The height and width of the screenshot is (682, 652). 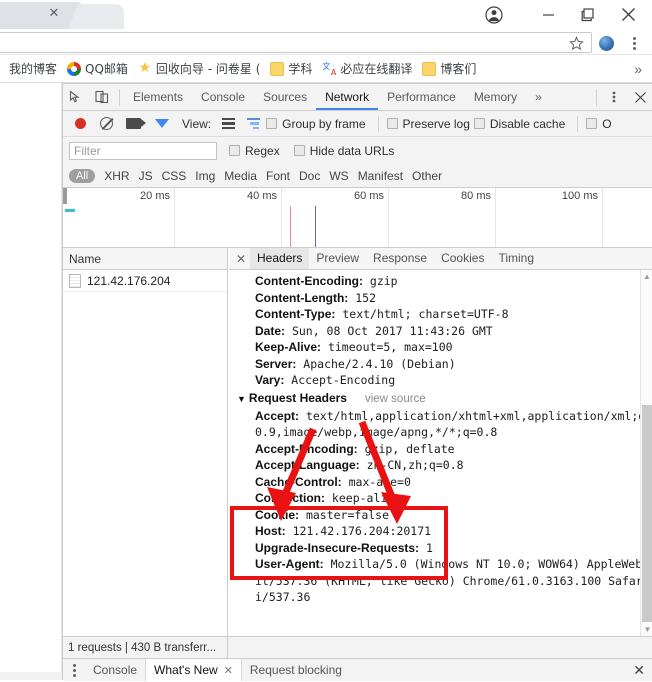 What do you see at coordinates (347, 97) in the screenshot?
I see `tab-network: Network` at bounding box center [347, 97].